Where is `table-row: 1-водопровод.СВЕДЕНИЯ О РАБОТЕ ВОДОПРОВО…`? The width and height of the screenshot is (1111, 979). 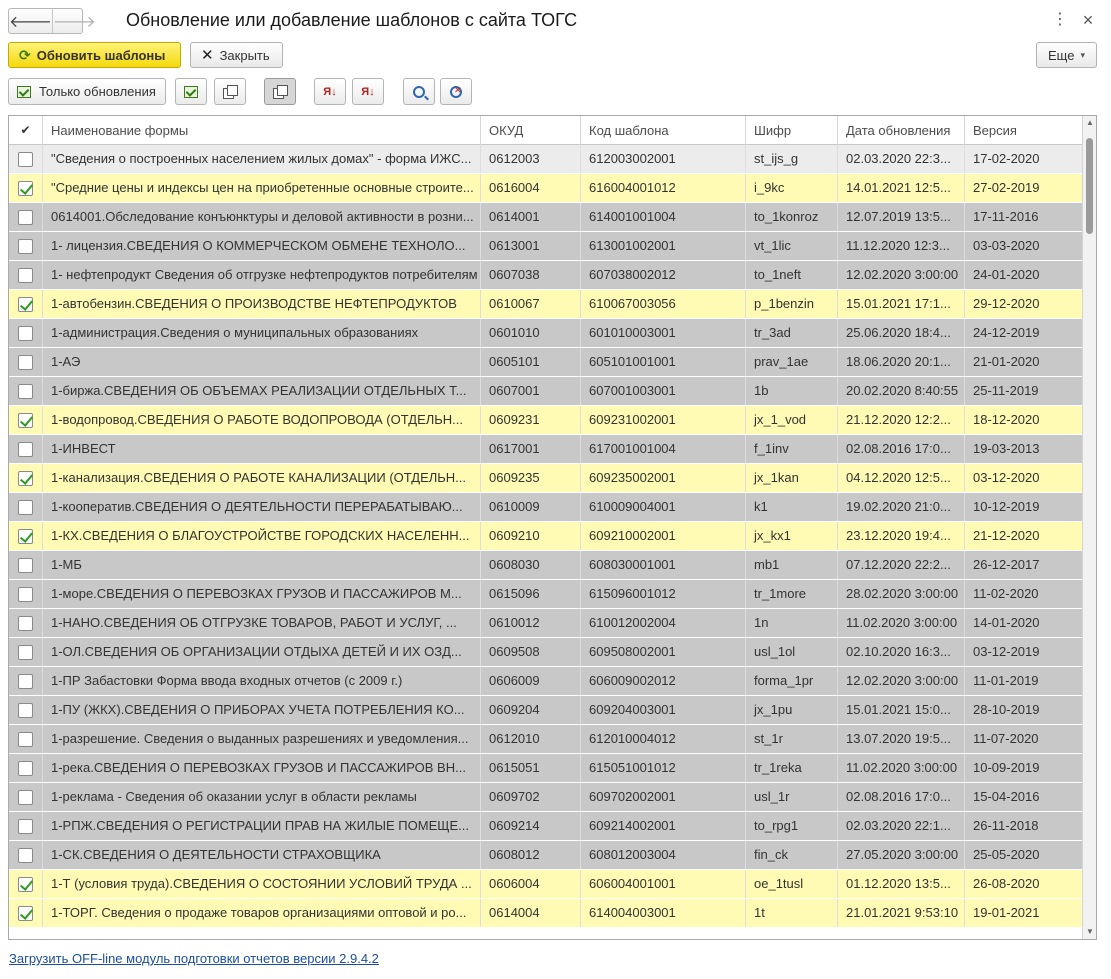
table-row: 1-водопровод.СВЕДЕНИЯ О РАБОТЕ ВОДОПРОВО… is located at coordinates (545, 420).